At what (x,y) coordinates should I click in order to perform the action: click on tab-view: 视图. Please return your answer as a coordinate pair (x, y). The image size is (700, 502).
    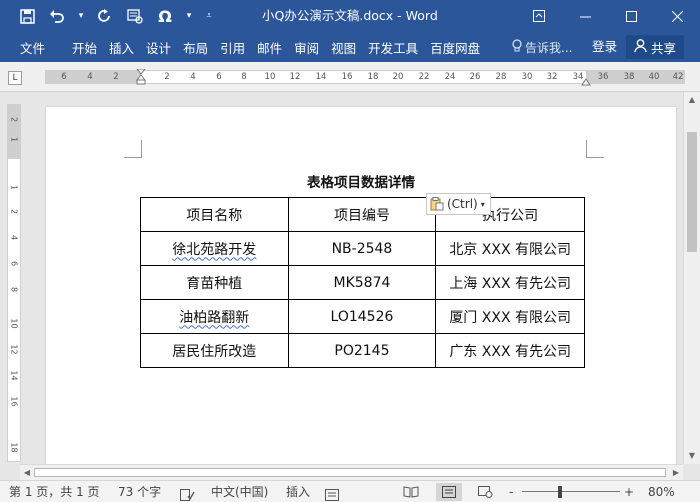
    Looking at the image, I should click on (343, 47).